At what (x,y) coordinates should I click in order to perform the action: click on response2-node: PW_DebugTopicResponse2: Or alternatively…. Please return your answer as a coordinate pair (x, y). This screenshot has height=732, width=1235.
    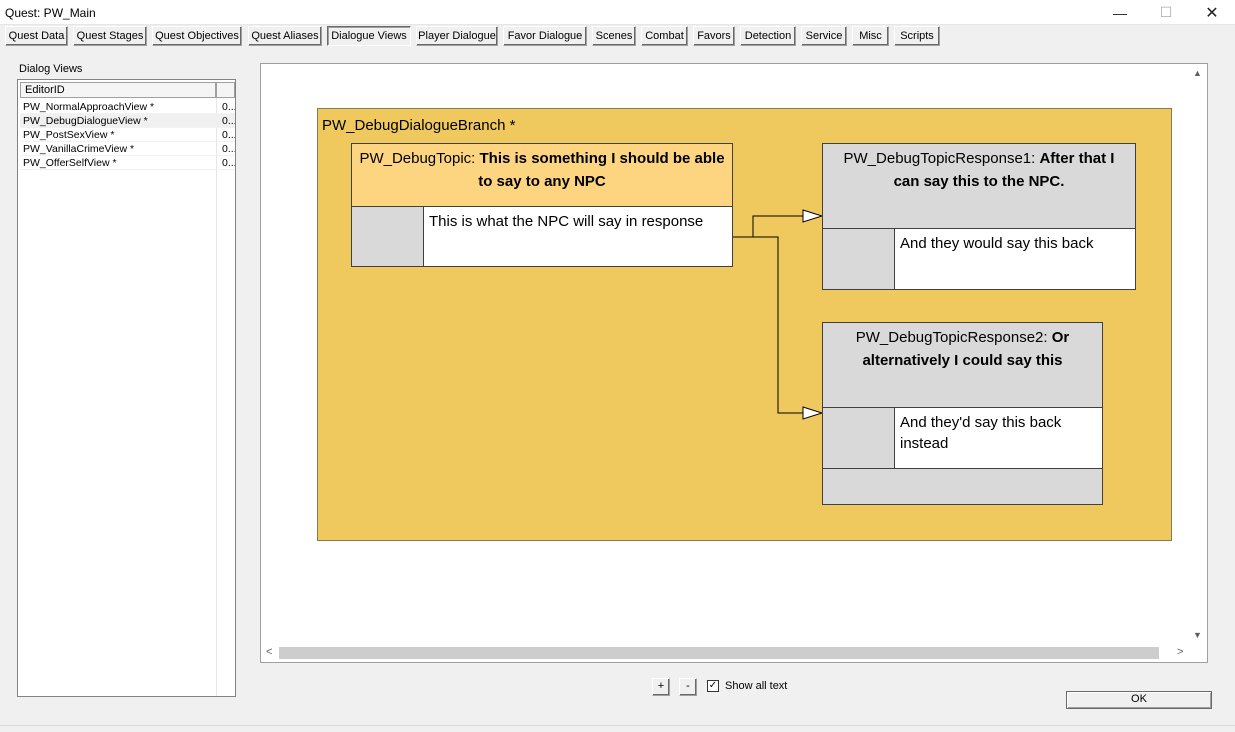
    Looking at the image, I should click on (962, 413).